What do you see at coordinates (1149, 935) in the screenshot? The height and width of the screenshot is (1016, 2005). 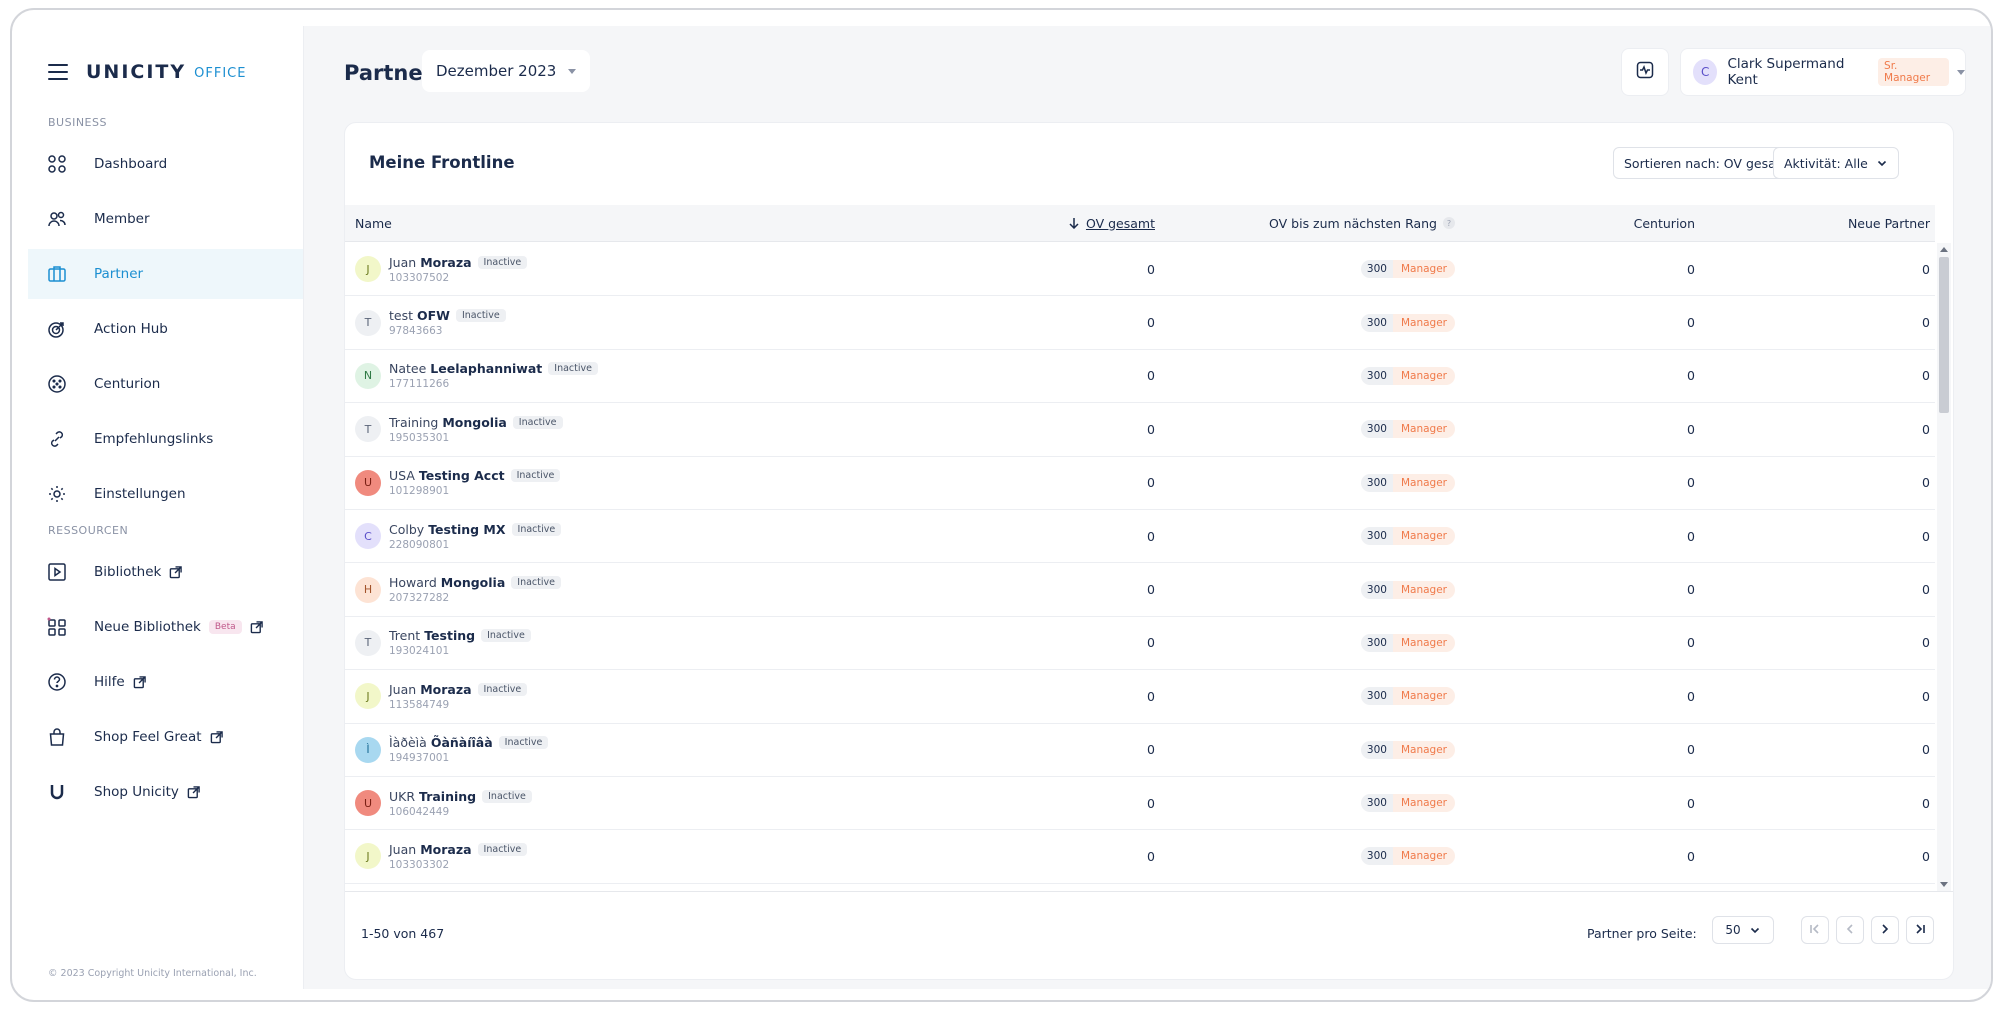 I see `pagination-footer: 1-50 von 467 Partner pro Seite: 50` at bounding box center [1149, 935].